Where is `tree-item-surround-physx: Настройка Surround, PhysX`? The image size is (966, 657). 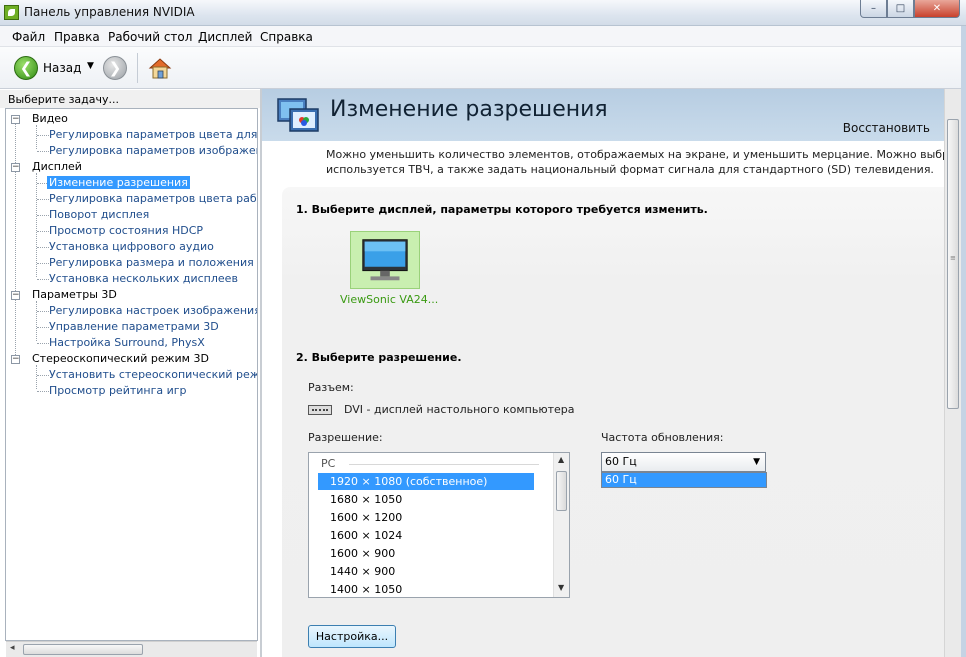 tree-item-surround-physx: Настройка Surround, PhysX is located at coordinates (127, 343).